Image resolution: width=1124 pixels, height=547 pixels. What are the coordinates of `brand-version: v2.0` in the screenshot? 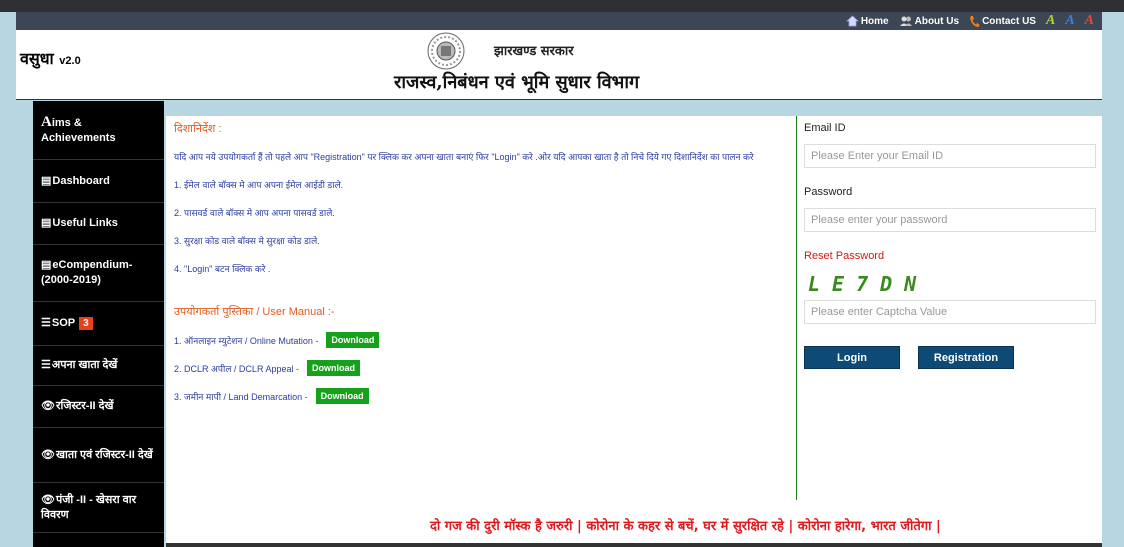 It's located at (70, 61).